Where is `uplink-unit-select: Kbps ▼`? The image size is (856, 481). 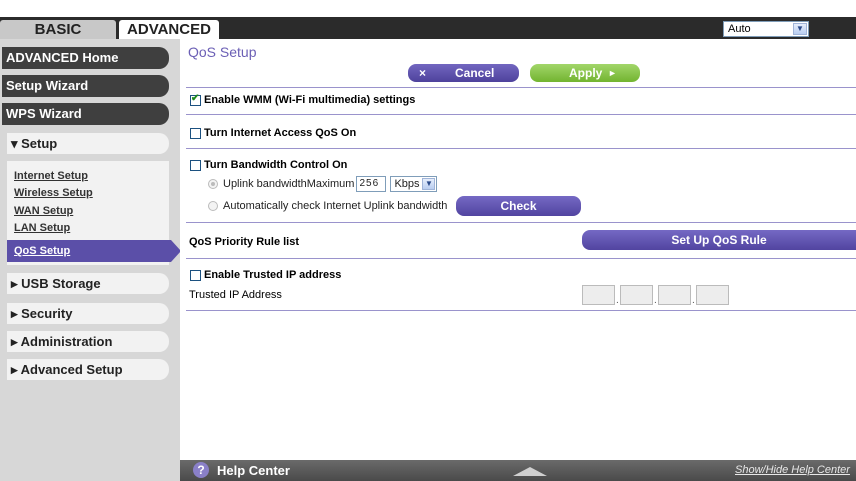 uplink-unit-select: Kbps ▼ is located at coordinates (414, 184).